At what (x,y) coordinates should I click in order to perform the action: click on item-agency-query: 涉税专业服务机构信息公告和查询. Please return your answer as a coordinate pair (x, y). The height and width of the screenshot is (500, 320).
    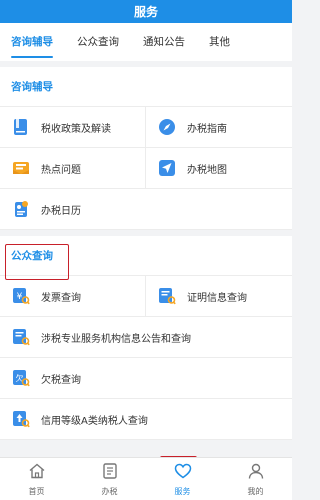
    Looking at the image, I should click on (146, 337).